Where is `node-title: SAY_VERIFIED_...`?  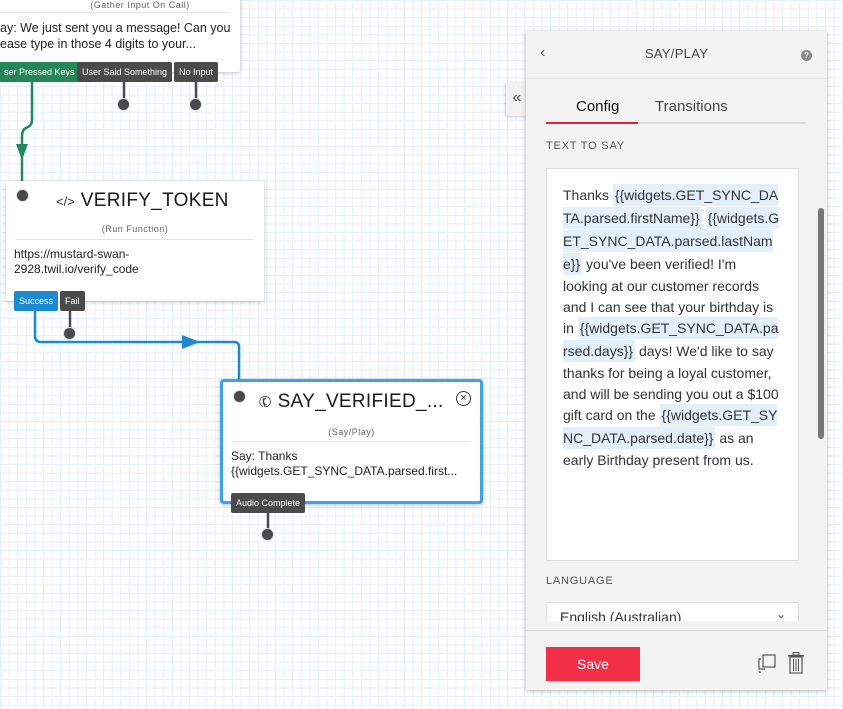 node-title: SAY_VERIFIED_... is located at coordinates (360, 401).